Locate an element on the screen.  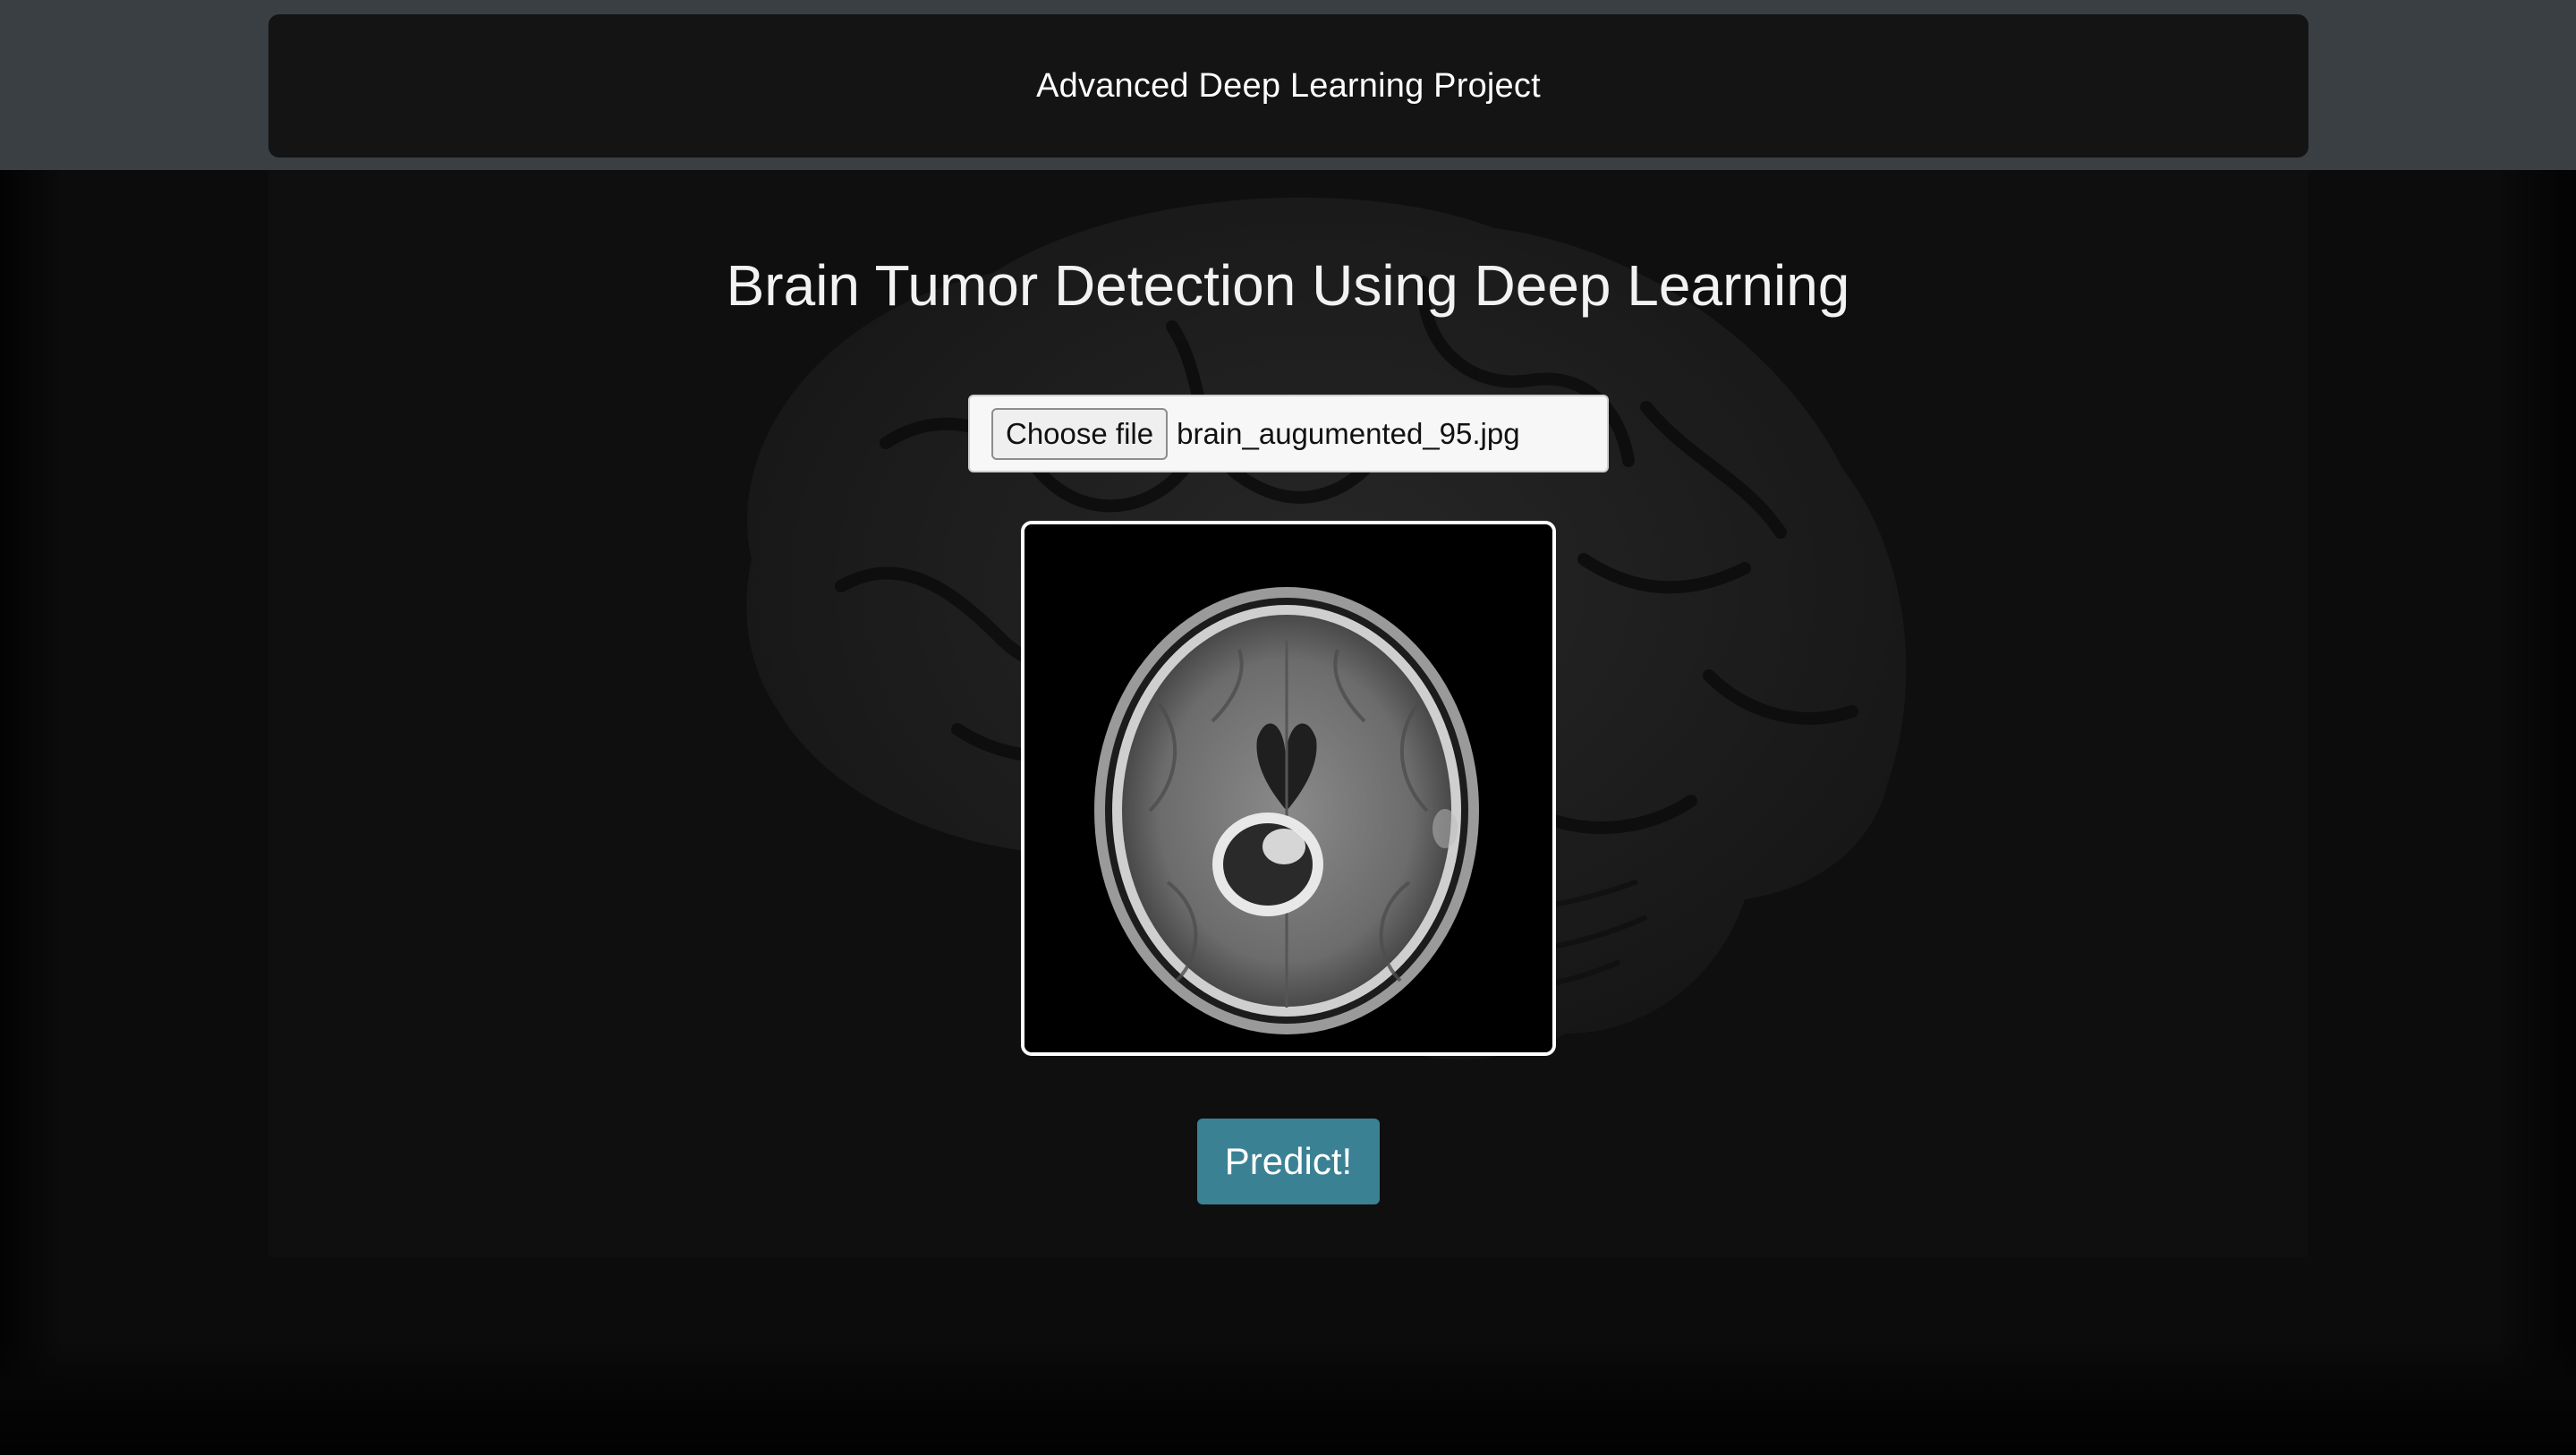
navbar: Advanced Deep Learning Project is located at coordinates (1288, 85).